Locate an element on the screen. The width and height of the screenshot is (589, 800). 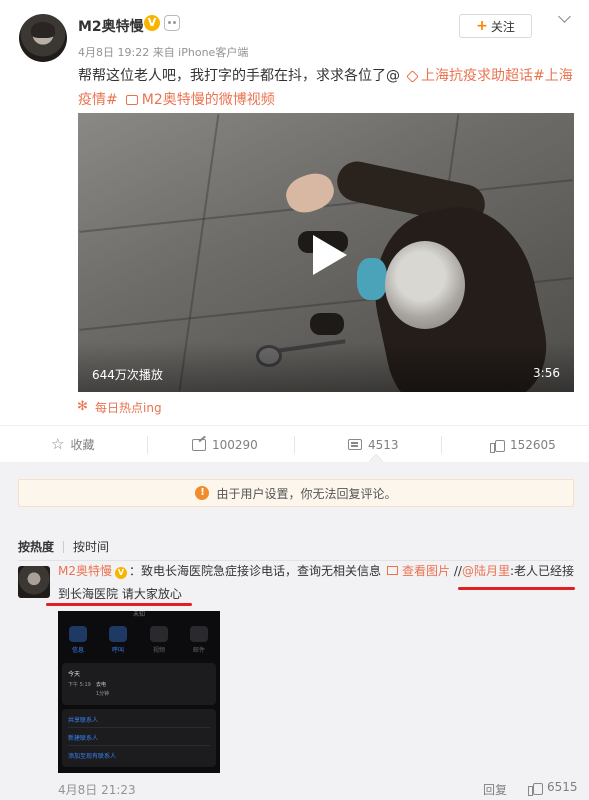
mail-icon is located at coordinates (199, 634).